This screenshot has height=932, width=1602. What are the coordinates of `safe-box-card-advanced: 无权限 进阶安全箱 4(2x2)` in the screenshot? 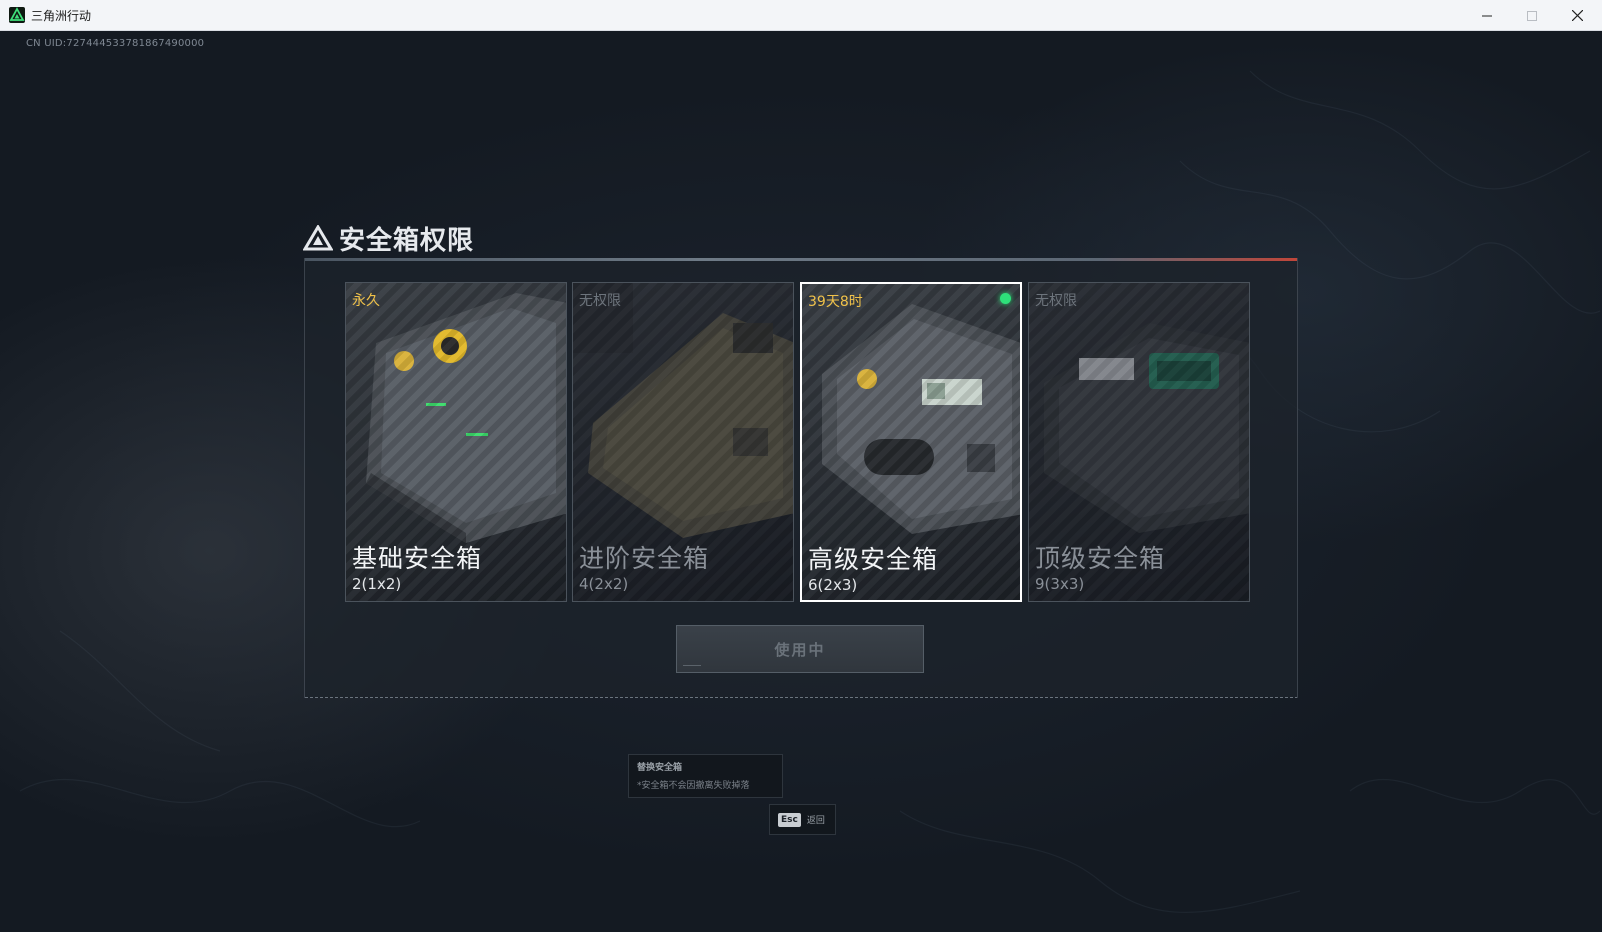 It's located at (683, 442).